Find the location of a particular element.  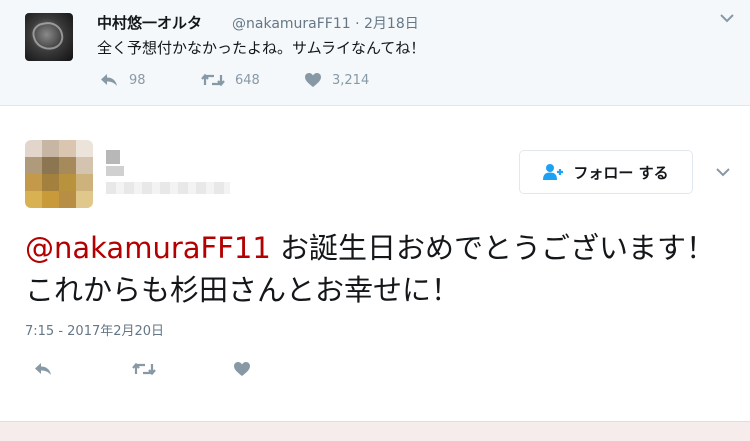

like-button: 3,214 is located at coordinates (336, 80).